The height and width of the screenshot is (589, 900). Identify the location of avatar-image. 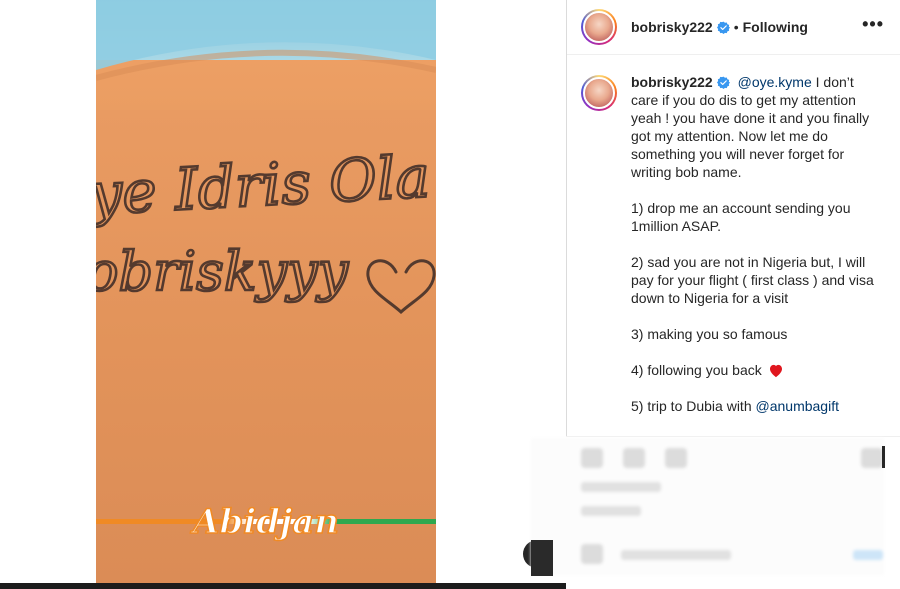
(599, 27).